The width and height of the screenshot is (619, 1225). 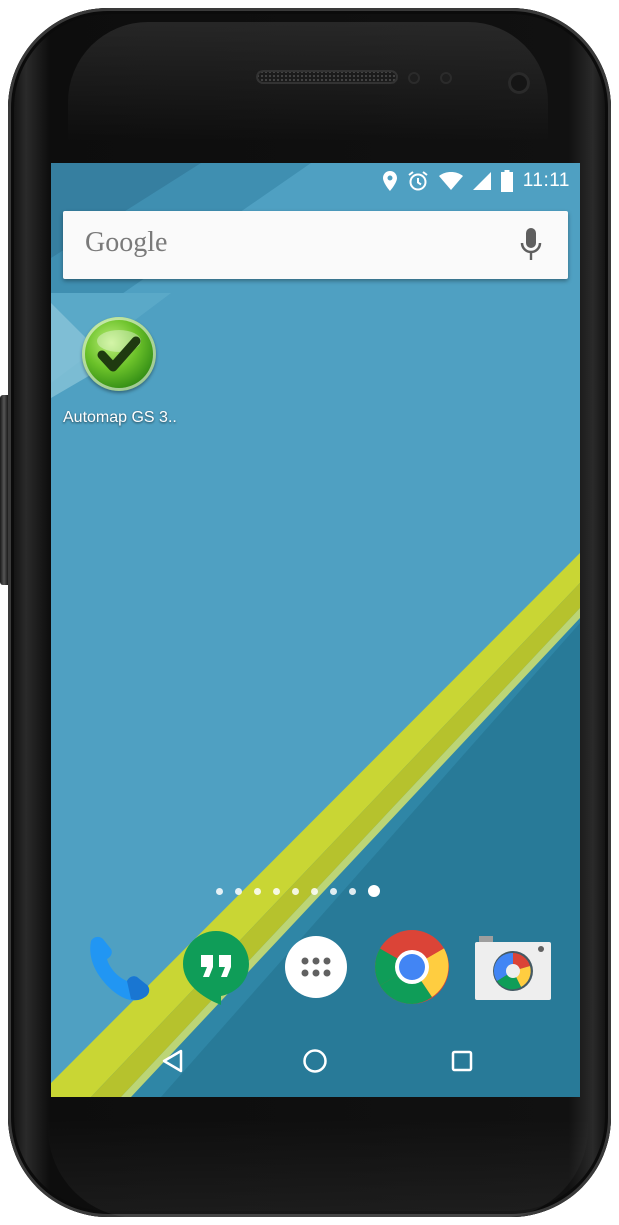 I want to click on status-bar: 11:11, so click(x=315, y=181).